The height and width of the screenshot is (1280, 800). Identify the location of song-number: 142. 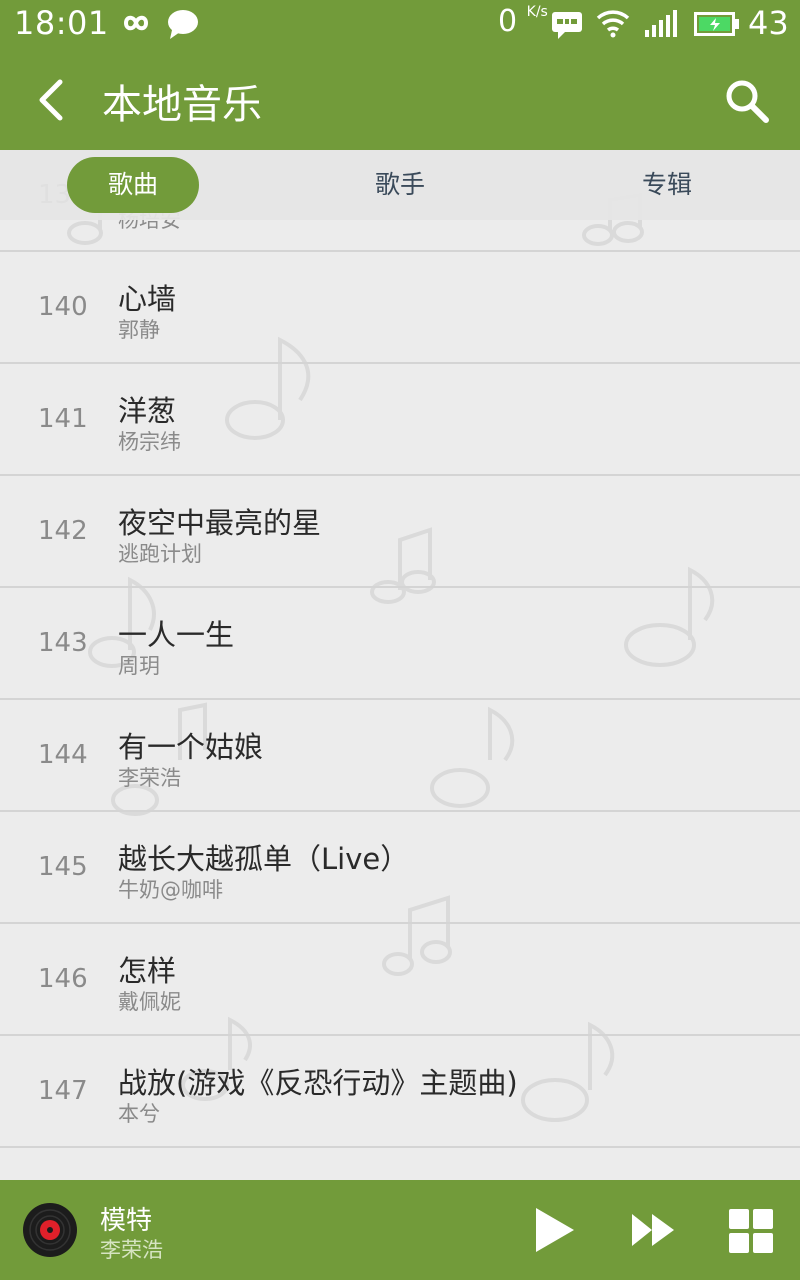
(63, 531).